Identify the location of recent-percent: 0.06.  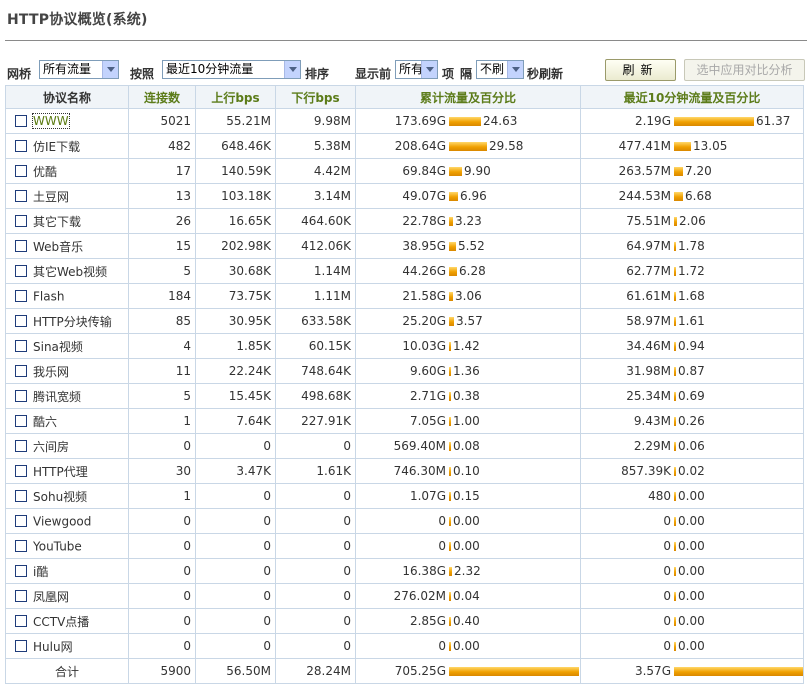
(691, 446).